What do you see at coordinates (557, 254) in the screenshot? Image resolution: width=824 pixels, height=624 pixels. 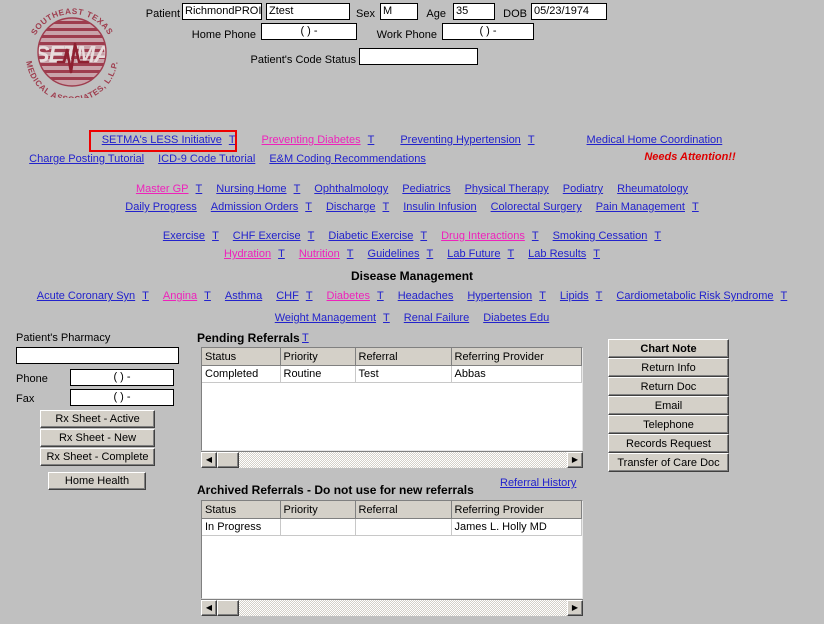 I see `link-lab-results: Lab Results` at bounding box center [557, 254].